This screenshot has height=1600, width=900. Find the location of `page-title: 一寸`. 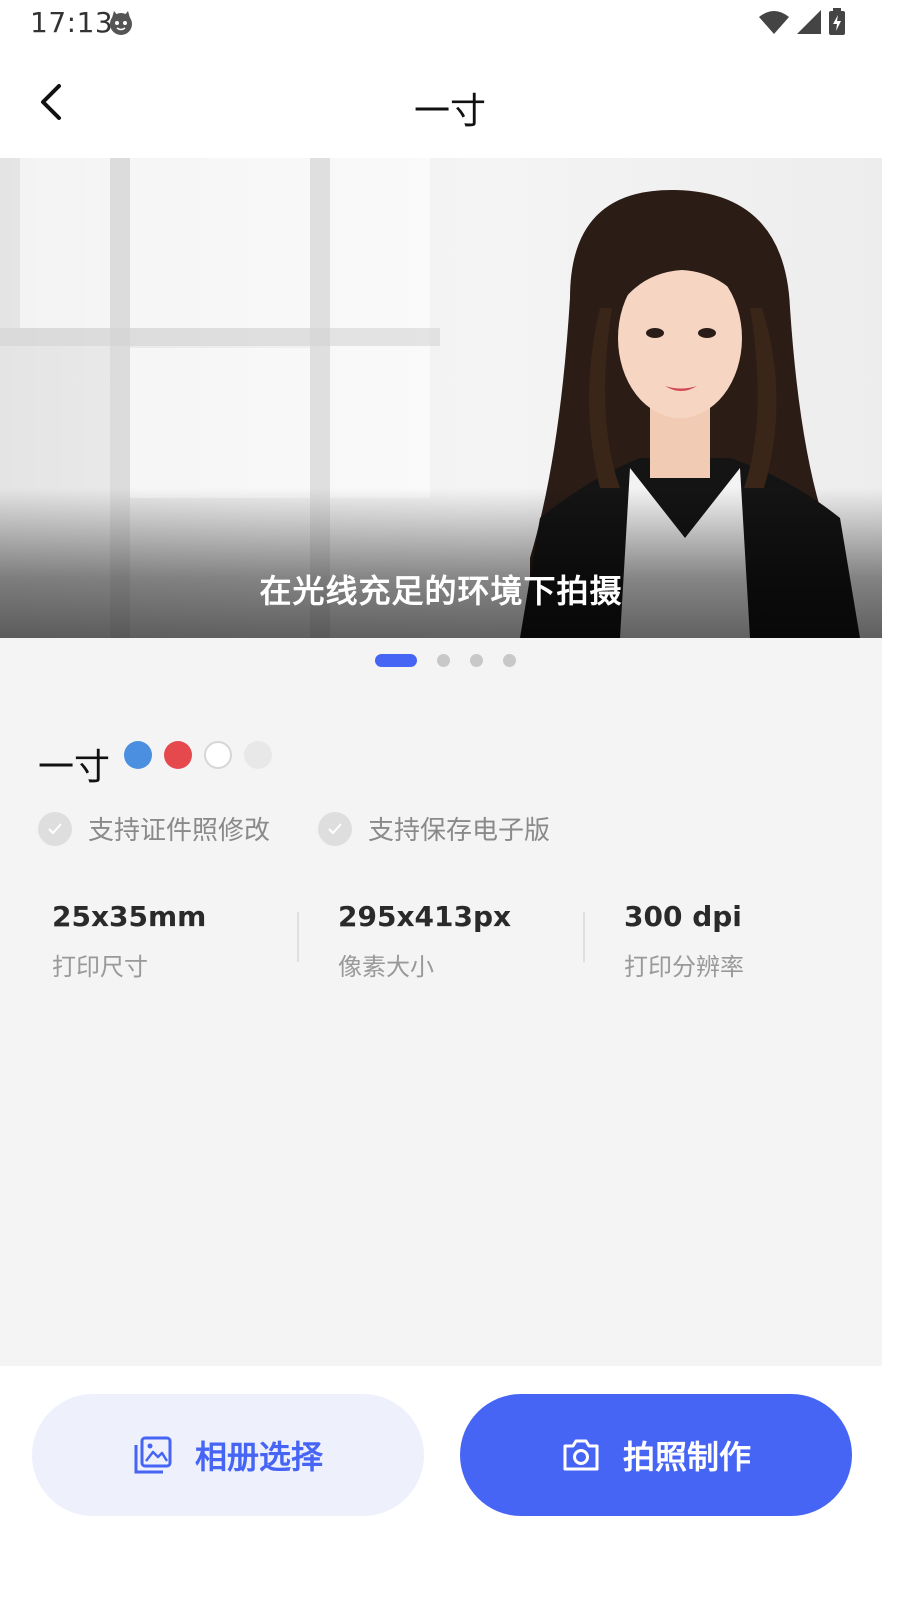

page-title: 一寸 is located at coordinates (449, 111).